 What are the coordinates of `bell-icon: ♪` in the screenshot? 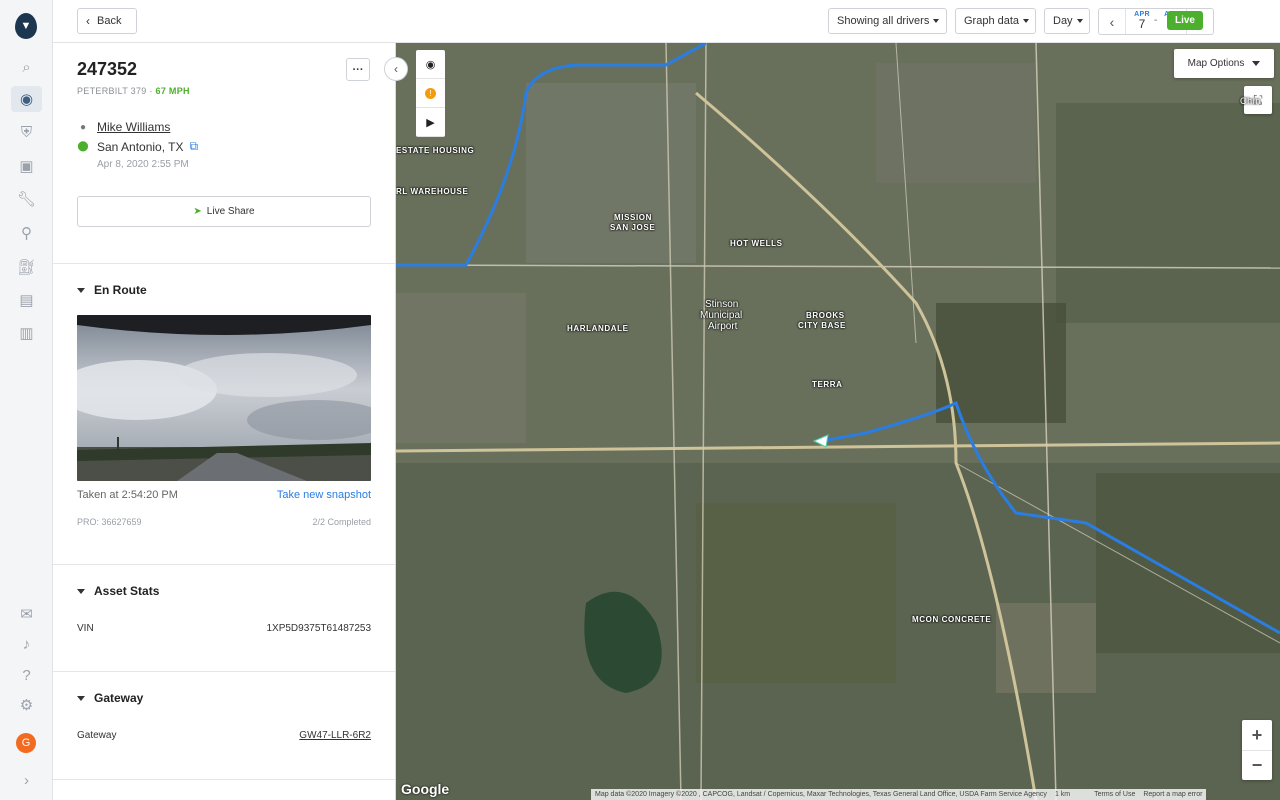 It's located at (26, 644).